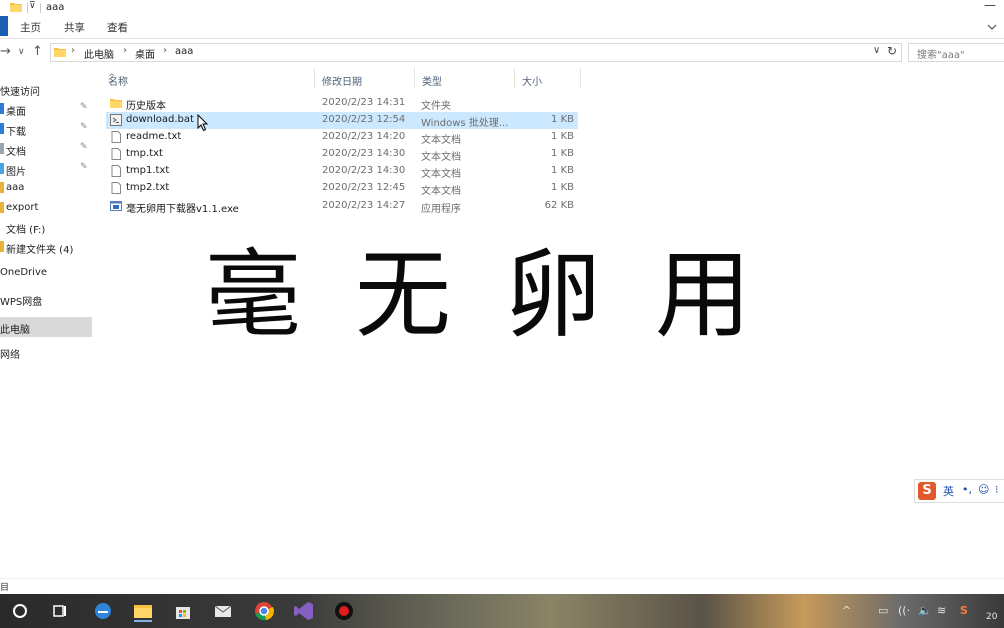 The height and width of the screenshot is (628, 1004). What do you see at coordinates (983, 489) in the screenshot?
I see `ime-emoji-icon: ☺` at bounding box center [983, 489].